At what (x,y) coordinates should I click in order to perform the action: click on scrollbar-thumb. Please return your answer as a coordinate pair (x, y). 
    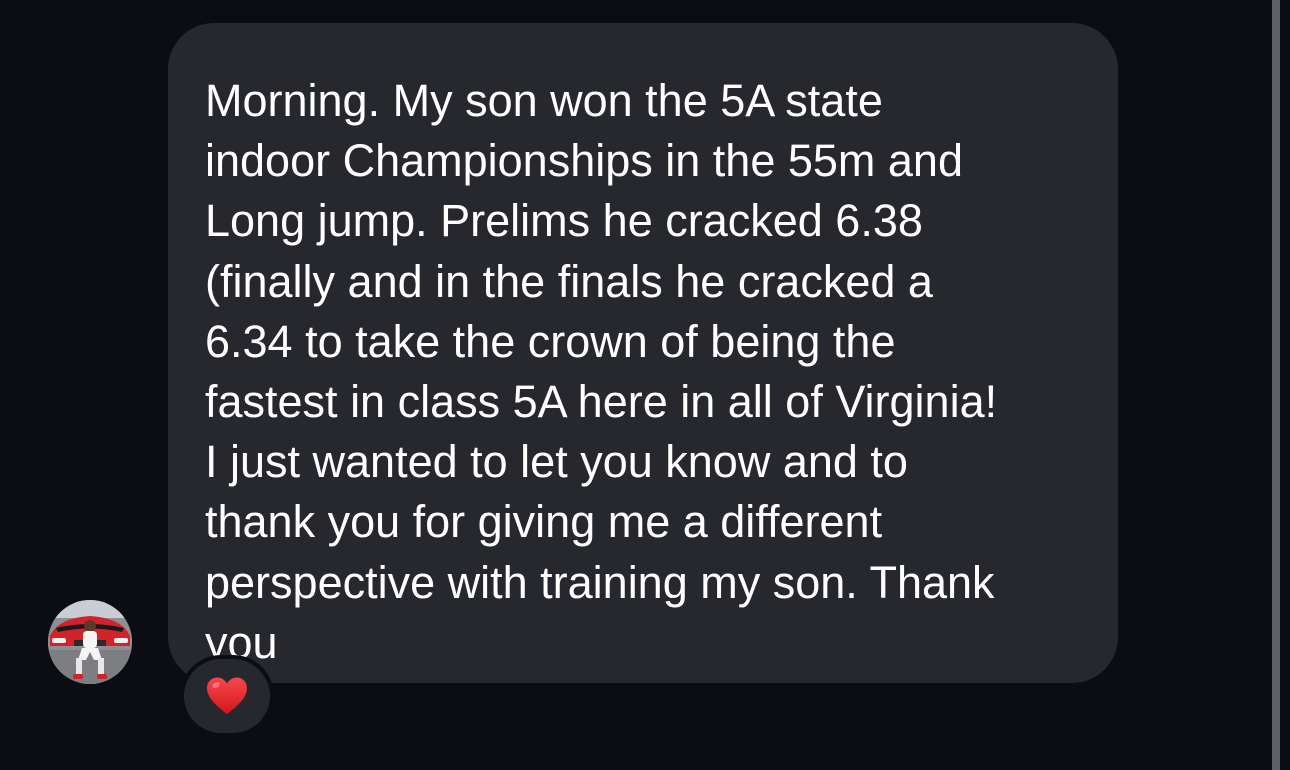
    Looking at the image, I should click on (1276, 385).